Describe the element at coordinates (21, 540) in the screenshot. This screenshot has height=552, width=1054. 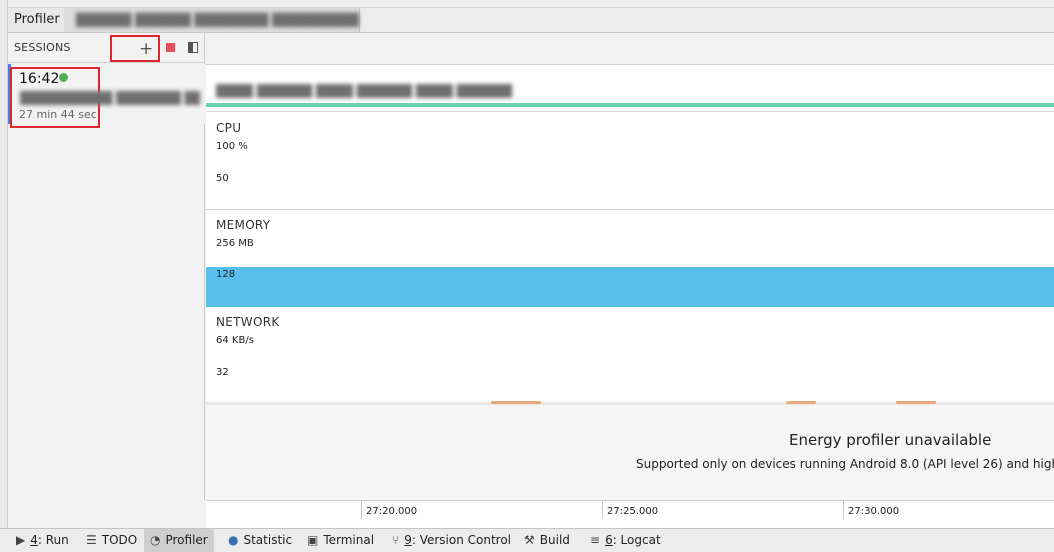
I see `run-icon: ▶` at that location.